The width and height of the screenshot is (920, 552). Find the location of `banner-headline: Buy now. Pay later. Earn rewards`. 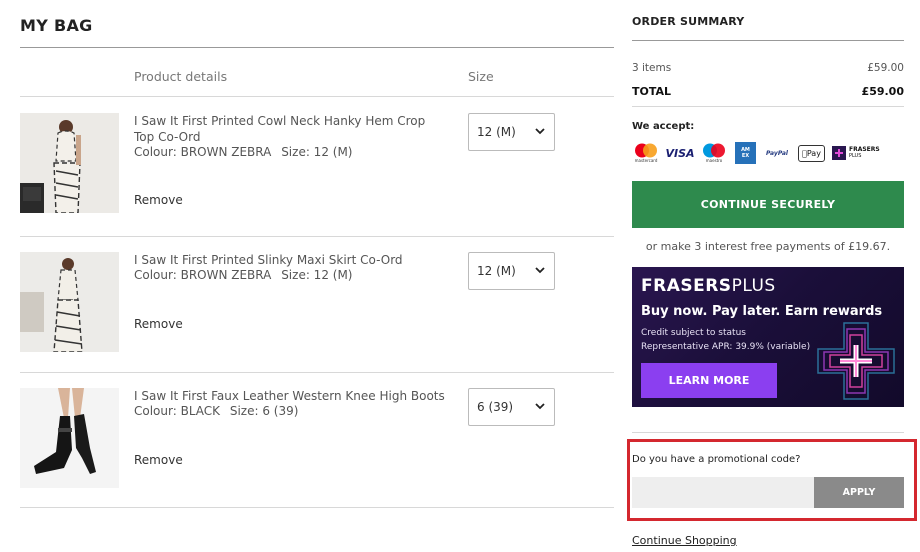

banner-headline: Buy now. Pay later. Earn rewards is located at coordinates (762, 311).